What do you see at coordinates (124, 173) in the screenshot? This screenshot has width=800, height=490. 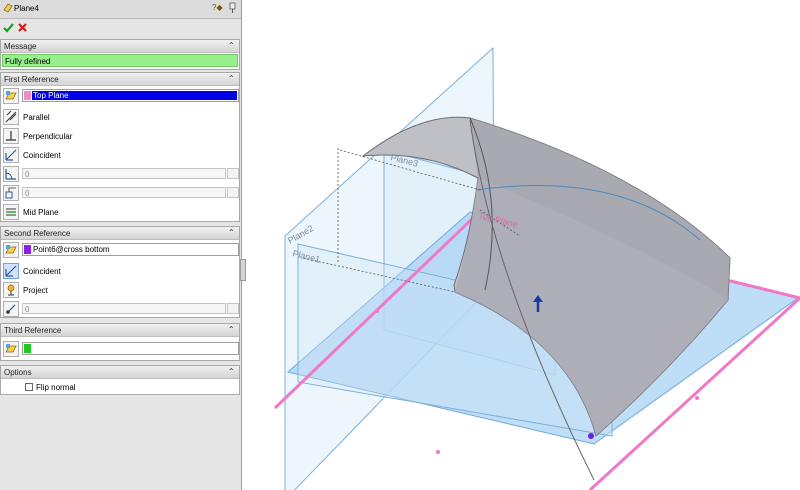 I see `angle-input: 0` at bounding box center [124, 173].